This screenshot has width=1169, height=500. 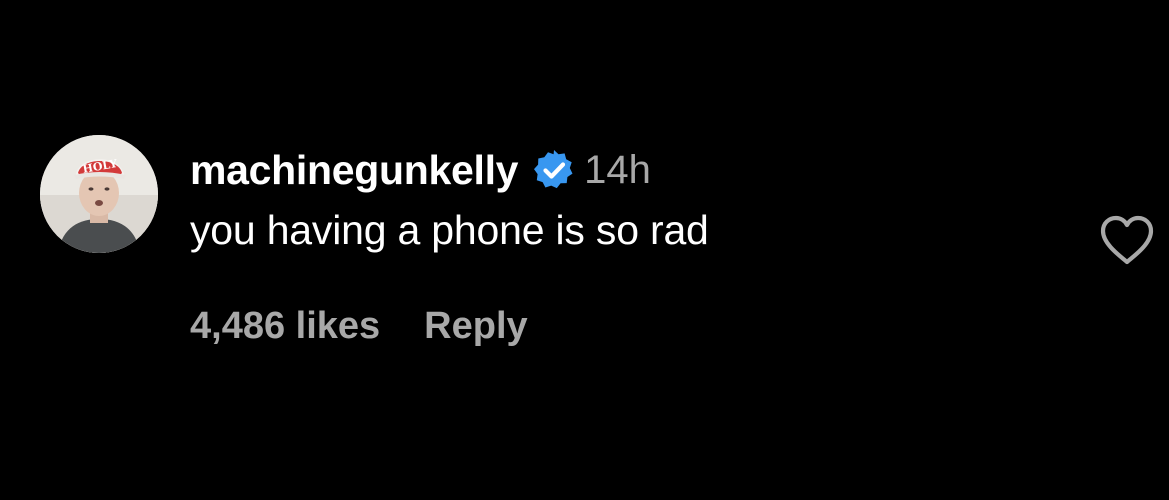 I want to click on avatar: HOLY, so click(x=99, y=194).